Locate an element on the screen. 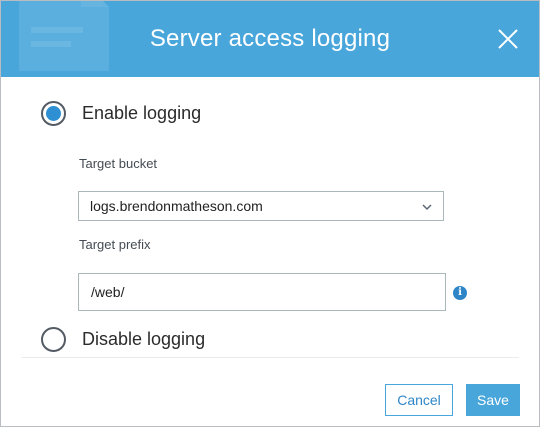 Image resolution: width=540 pixels, height=427 pixels. disable-logging-radio is located at coordinates (53, 339).